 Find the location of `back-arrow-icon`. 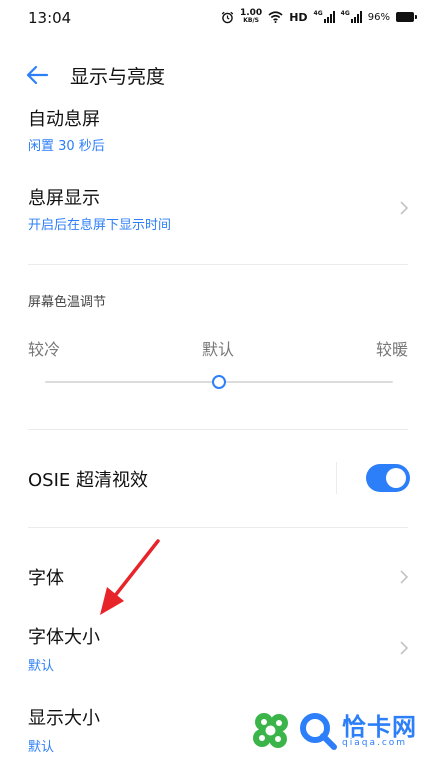

back-arrow-icon is located at coordinates (37, 75).